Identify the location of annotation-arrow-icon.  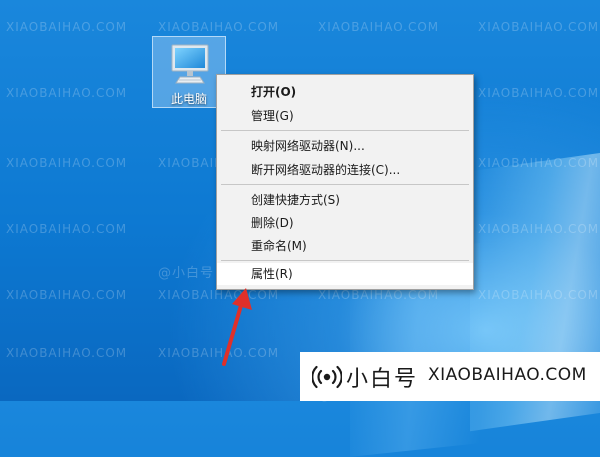
(237, 327).